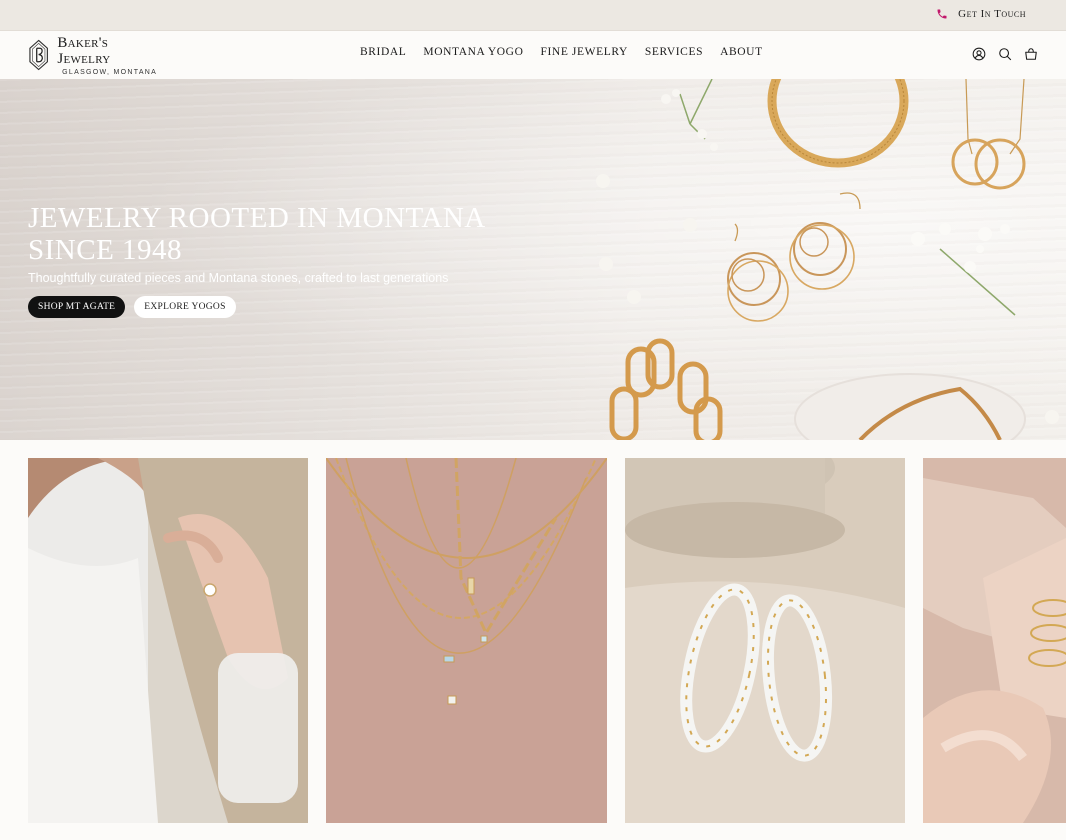  I want to click on hero-title: JEWELRY ROOTED IN MONTANA SINCE 1948, so click(256, 234).